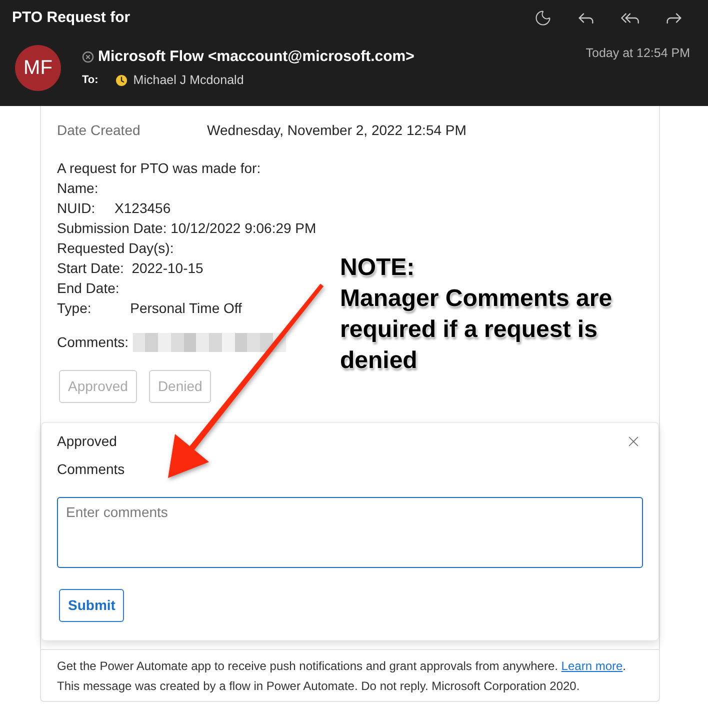 This screenshot has height=722, width=708. Describe the element at coordinates (477, 330) in the screenshot. I see `note-text: Manager Comments are required if a request is denied` at that location.